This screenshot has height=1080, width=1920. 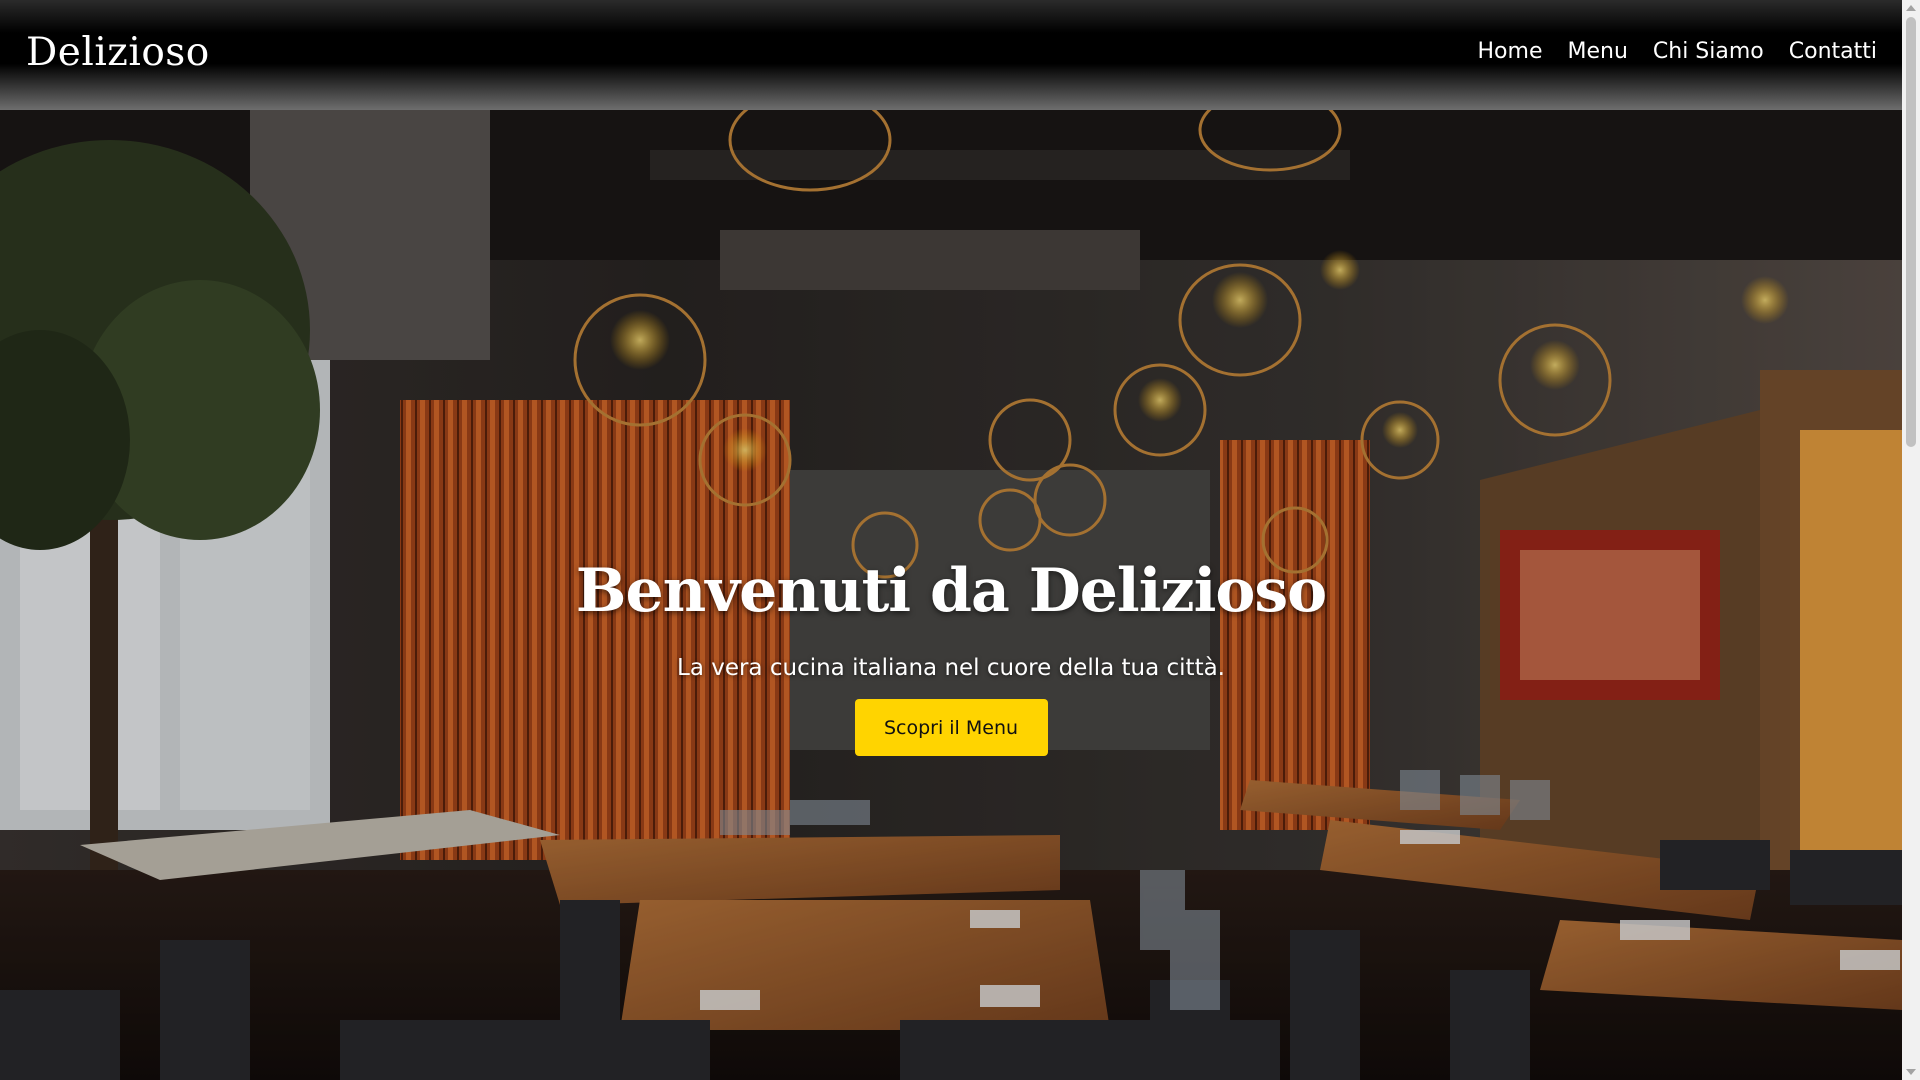 I want to click on site-header: Delizioso Home Menu Chi Siamo Contatti, so click(x=951, y=55).